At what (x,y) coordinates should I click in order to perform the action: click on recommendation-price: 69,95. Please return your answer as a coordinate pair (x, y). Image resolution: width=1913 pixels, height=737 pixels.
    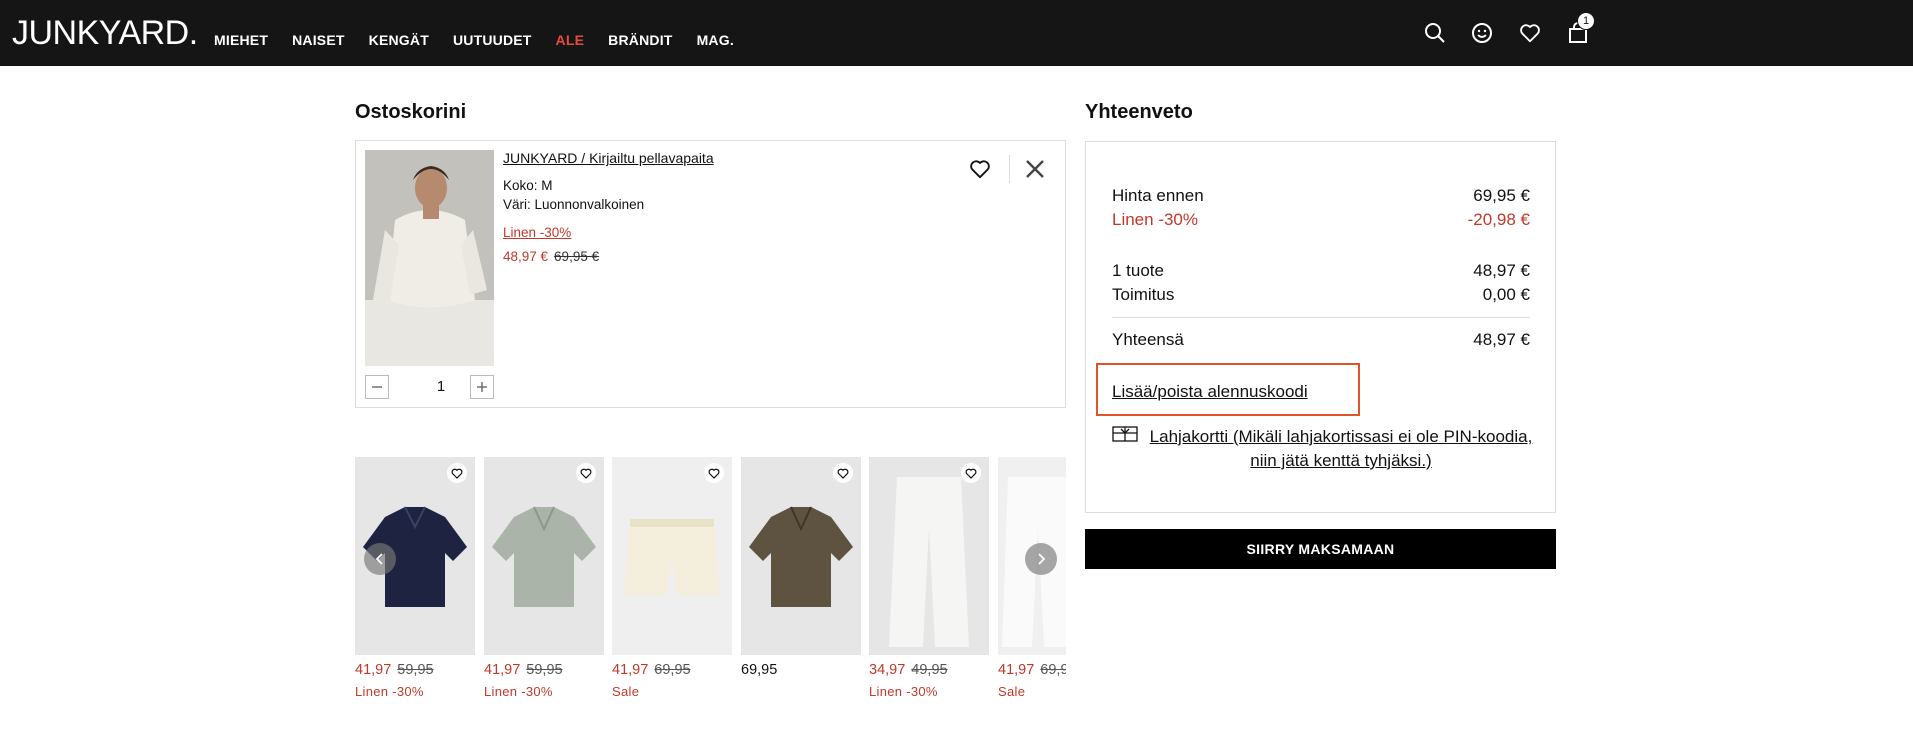
    Looking at the image, I should click on (801, 670).